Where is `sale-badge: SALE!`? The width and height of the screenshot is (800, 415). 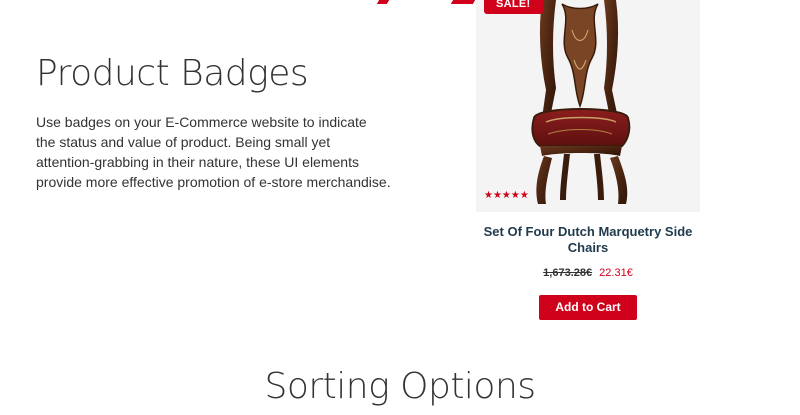 sale-badge: SALE! is located at coordinates (513, 7).